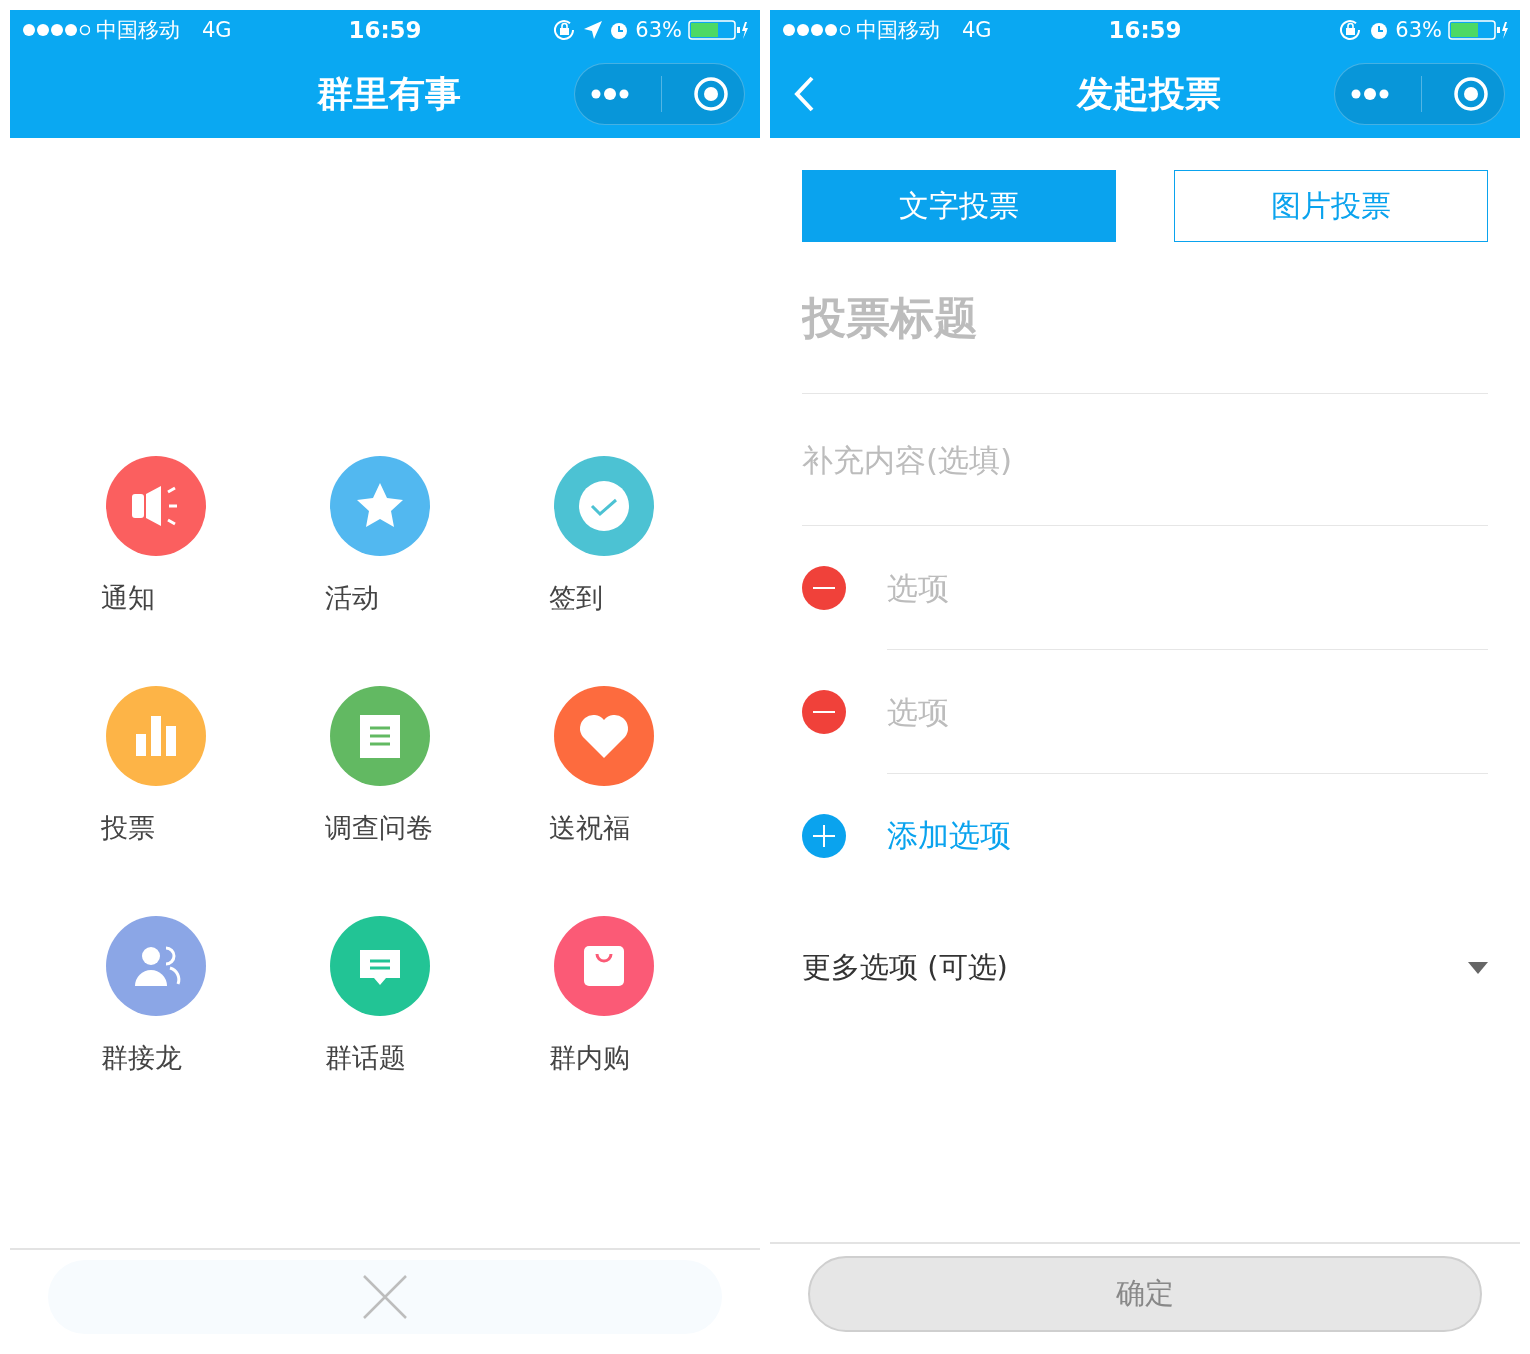  I want to click on close-icon, so click(385, 1297).